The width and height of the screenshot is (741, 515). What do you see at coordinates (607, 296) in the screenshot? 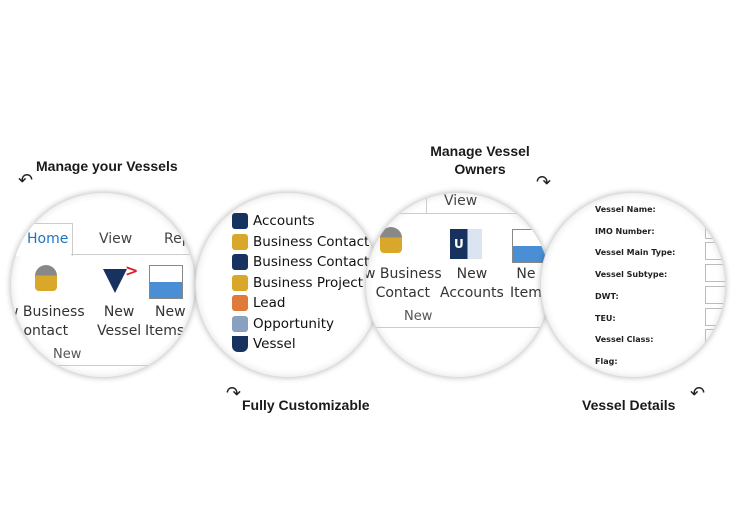
I see `field-label: DWT:` at bounding box center [607, 296].